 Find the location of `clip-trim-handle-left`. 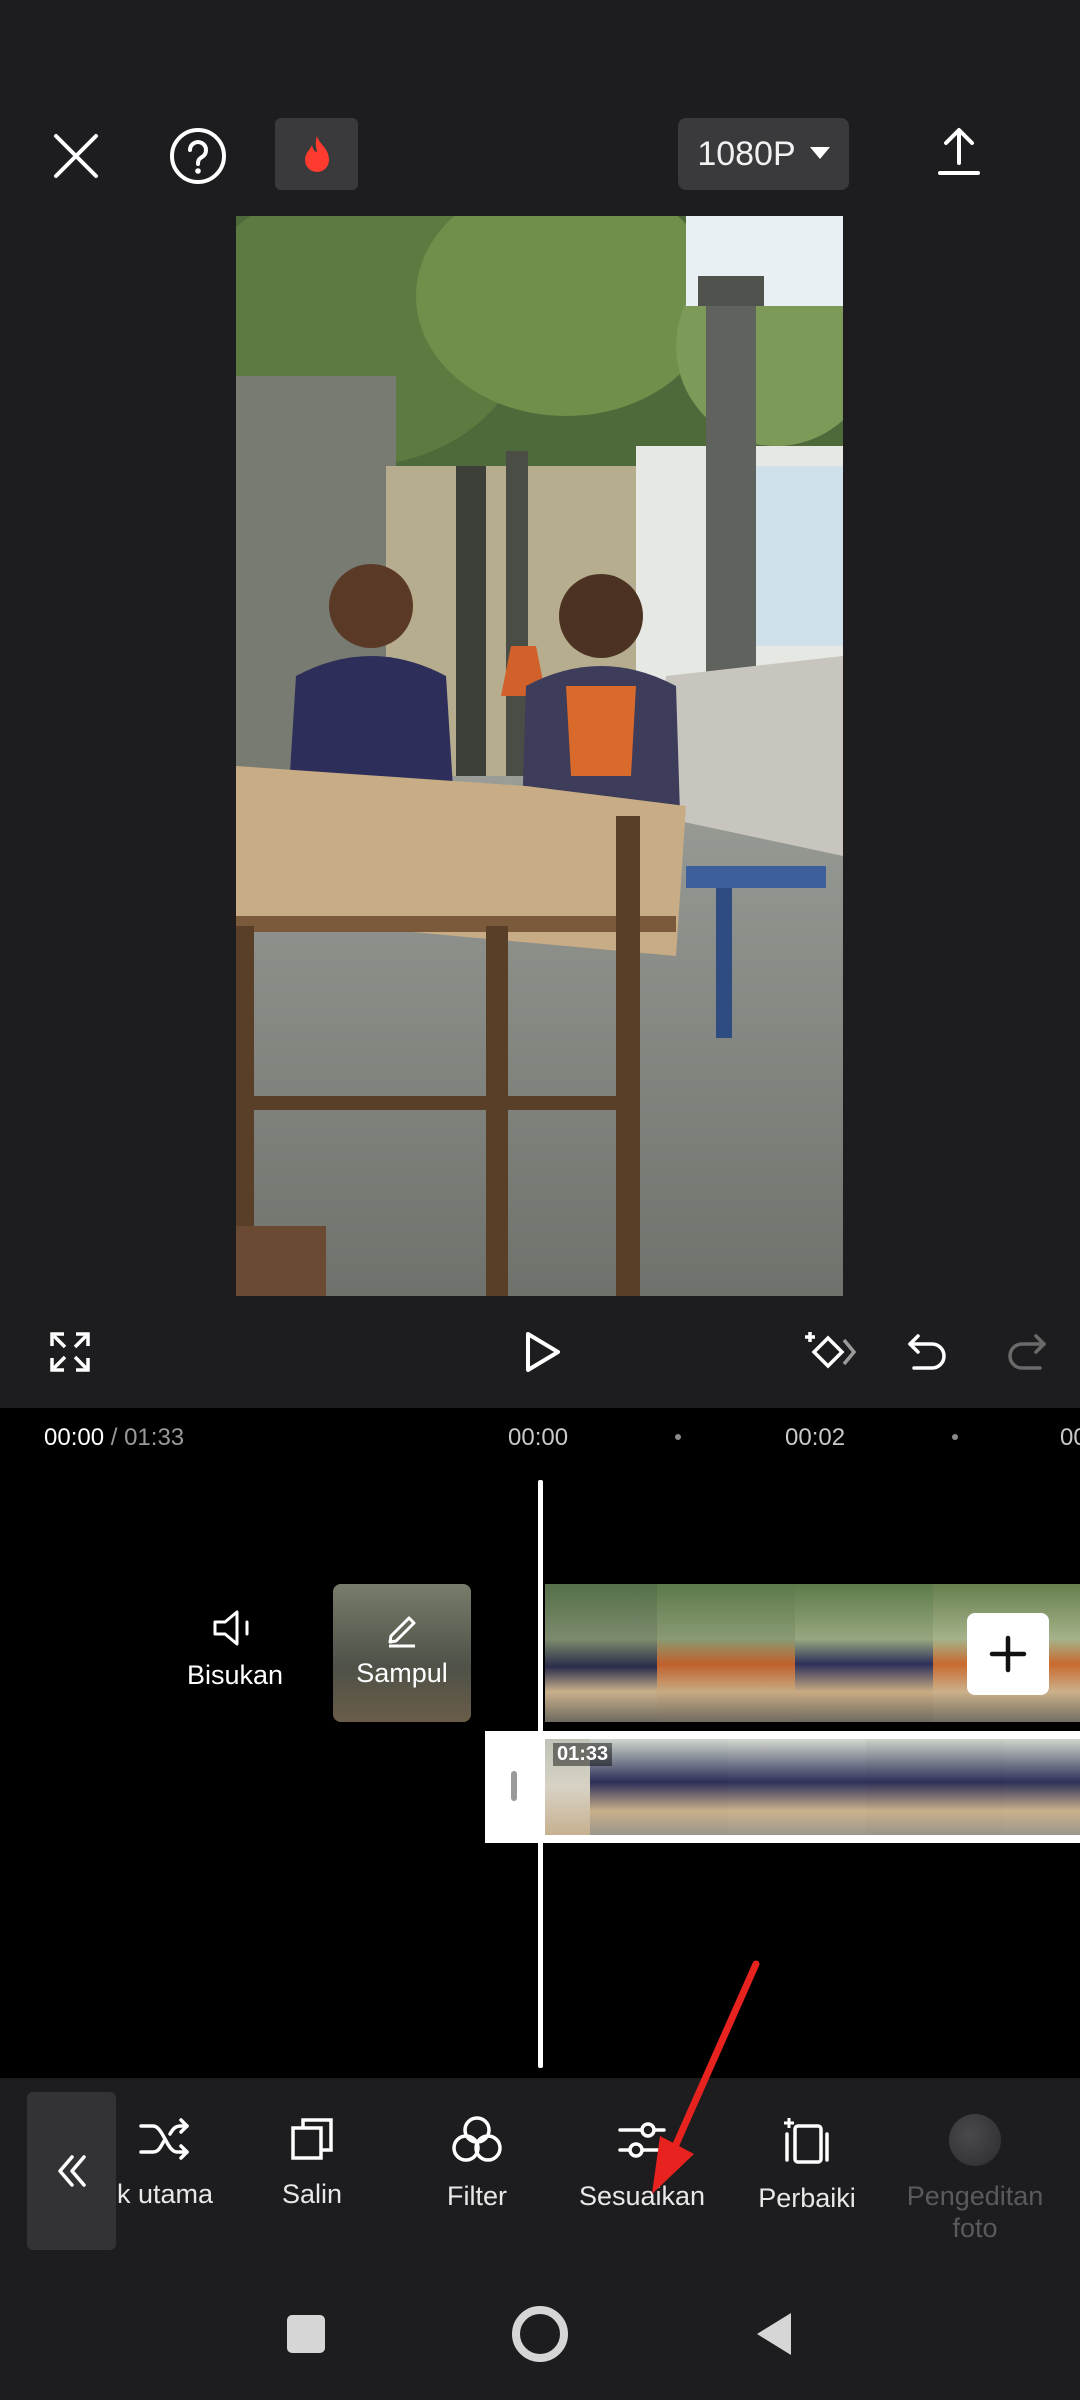

clip-trim-handle-left is located at coordinates (515, 1787).